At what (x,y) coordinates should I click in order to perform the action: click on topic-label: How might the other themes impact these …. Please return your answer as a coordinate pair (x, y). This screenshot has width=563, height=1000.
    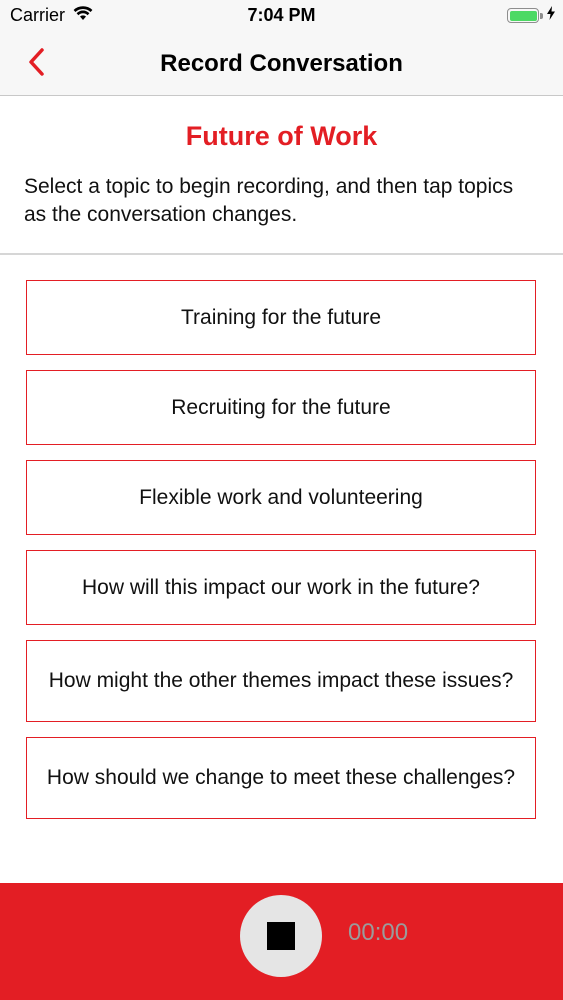
    Looking at the image, I should click on (281, 680).